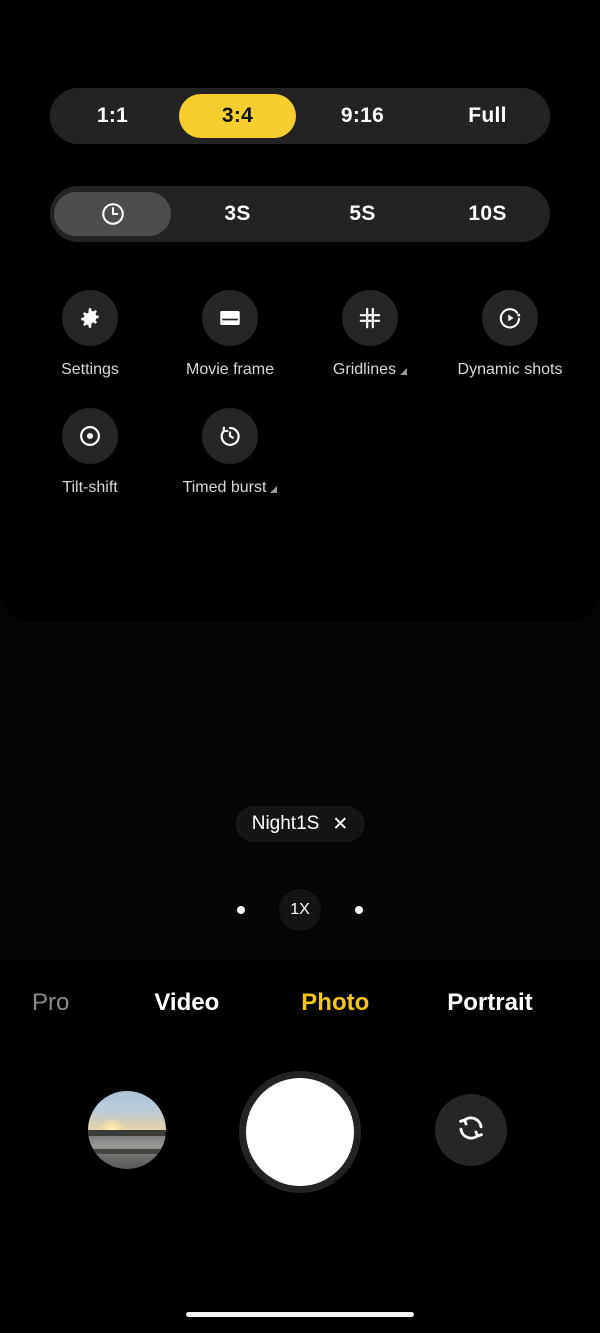 This screenshot has width=600, height=1333. Describe the element at coordinates (359, 910) in the screenshot. I see `zoom-level-dot-right` at that location.